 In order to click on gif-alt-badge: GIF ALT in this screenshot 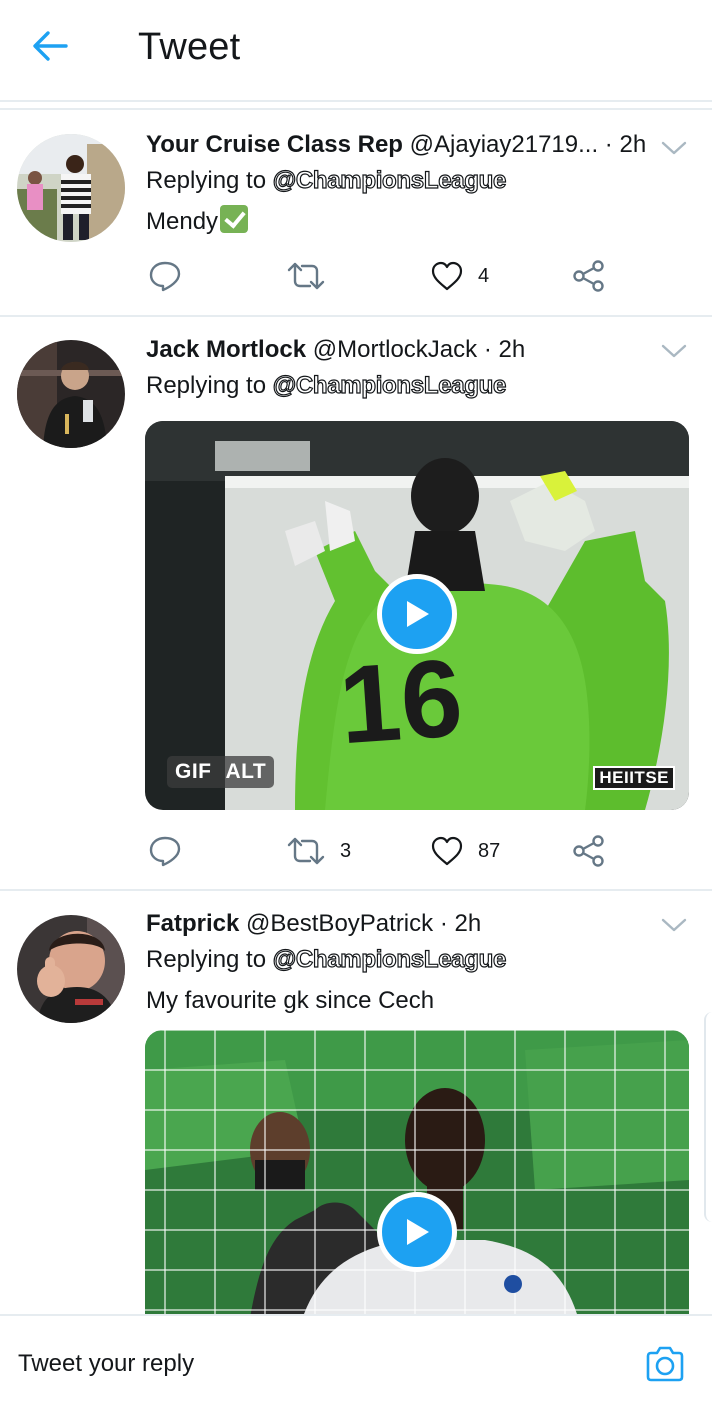, I will do `click(221, 772)`.